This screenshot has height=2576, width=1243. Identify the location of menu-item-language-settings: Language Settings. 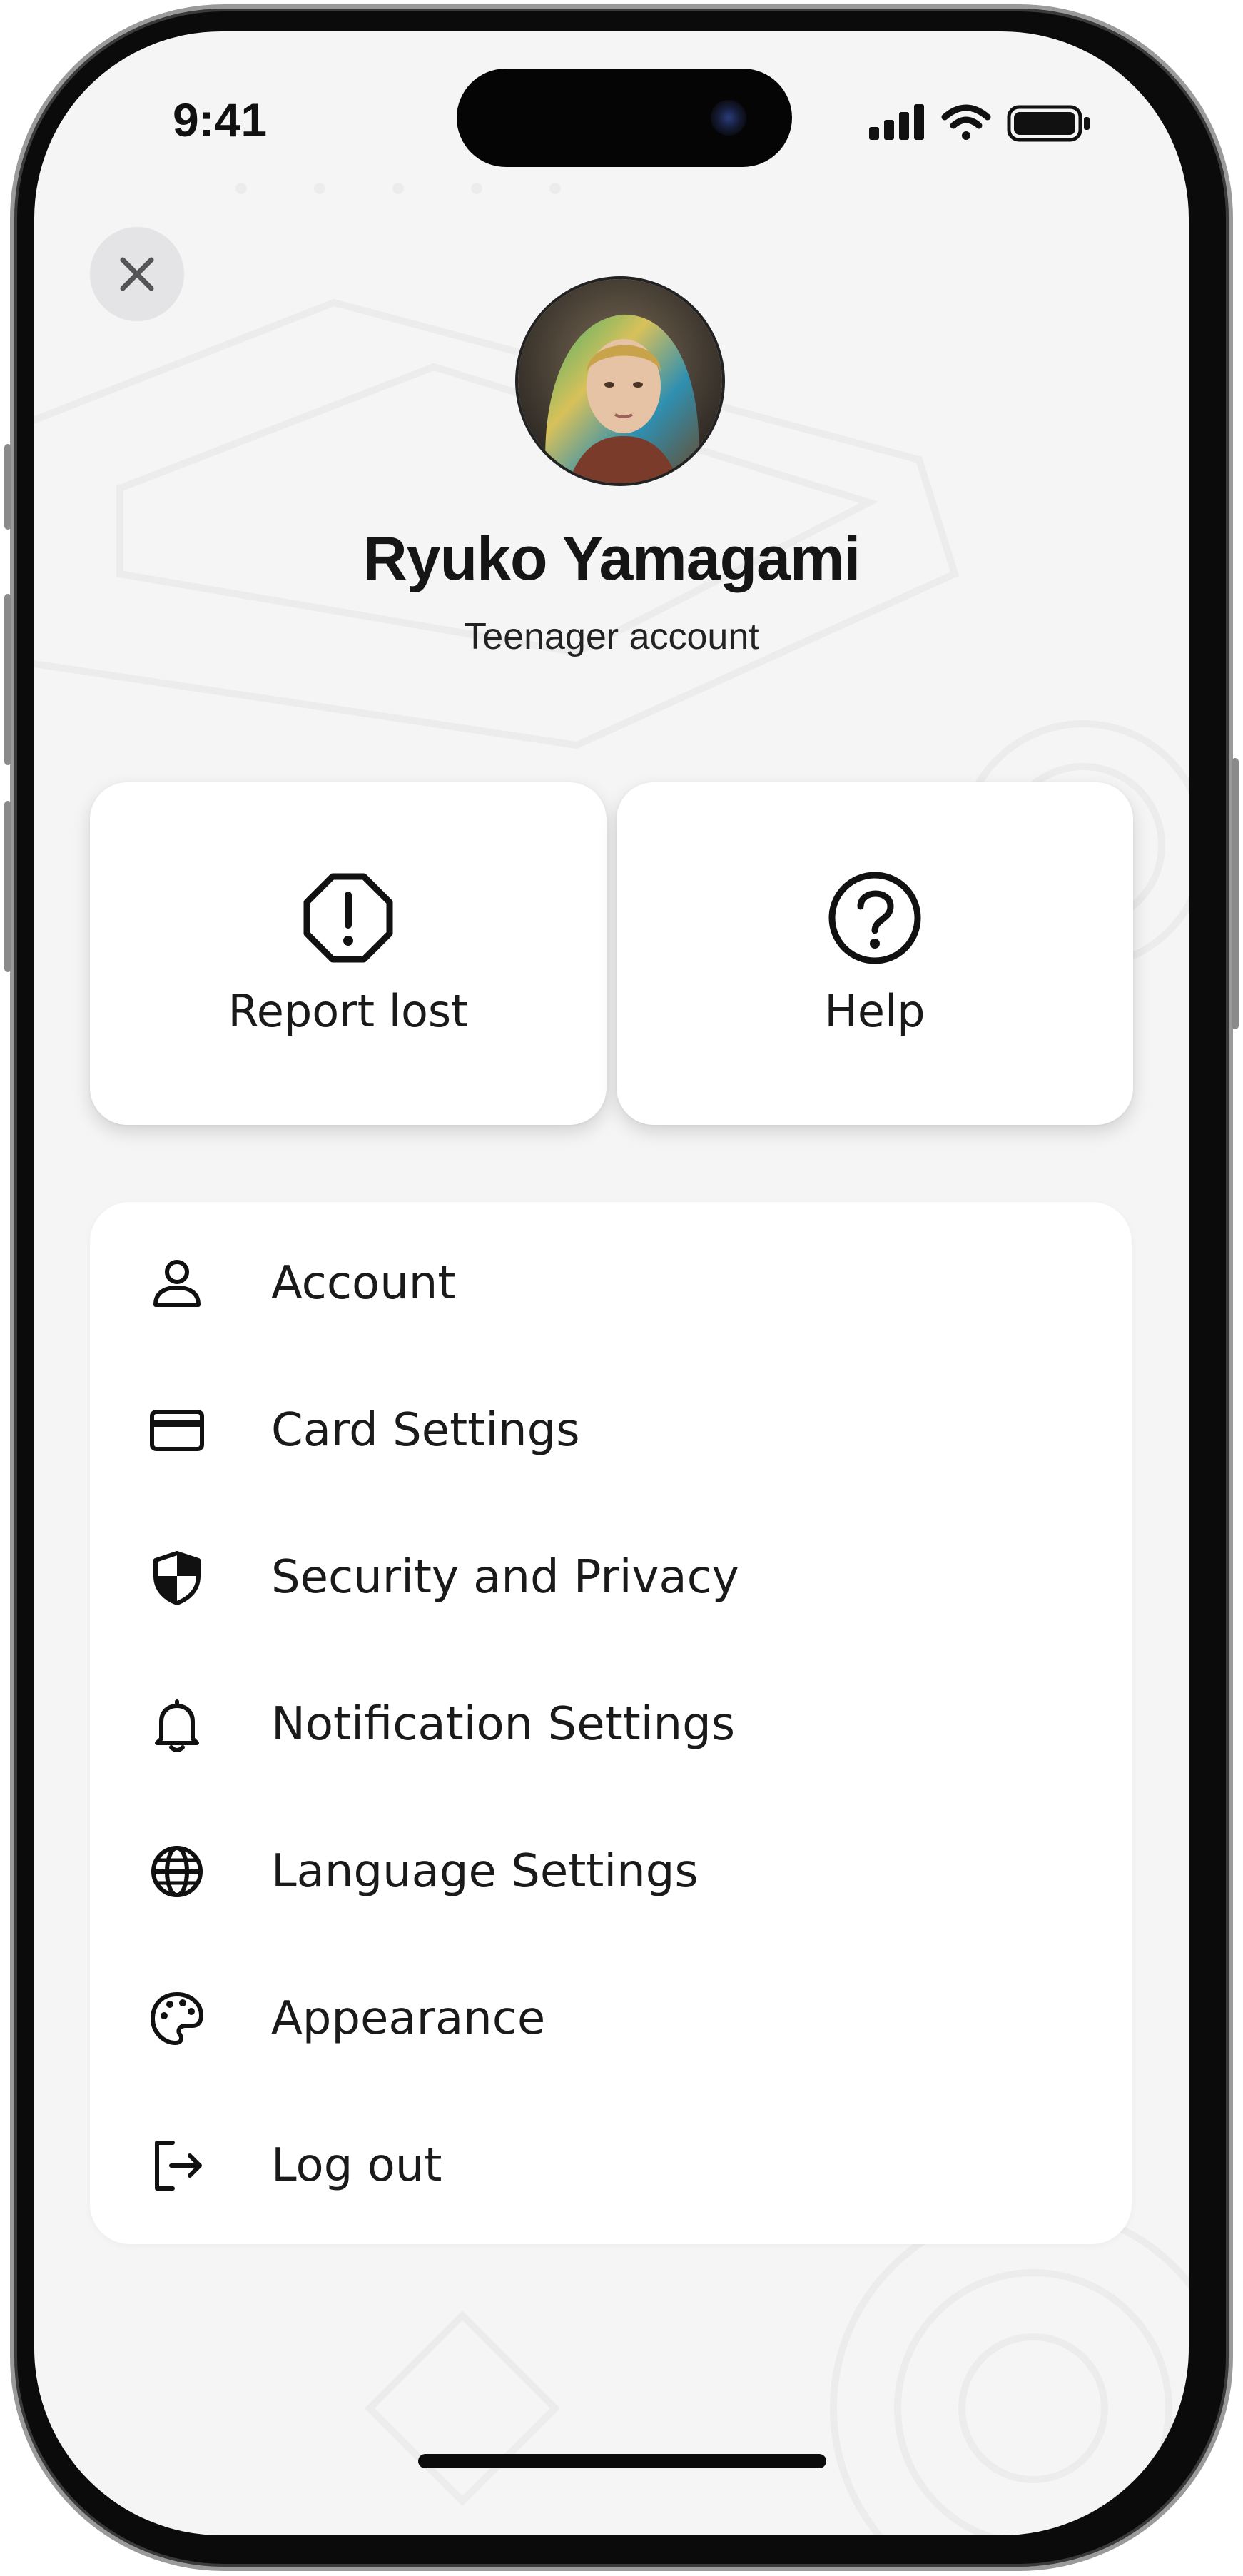
(611, 1871).